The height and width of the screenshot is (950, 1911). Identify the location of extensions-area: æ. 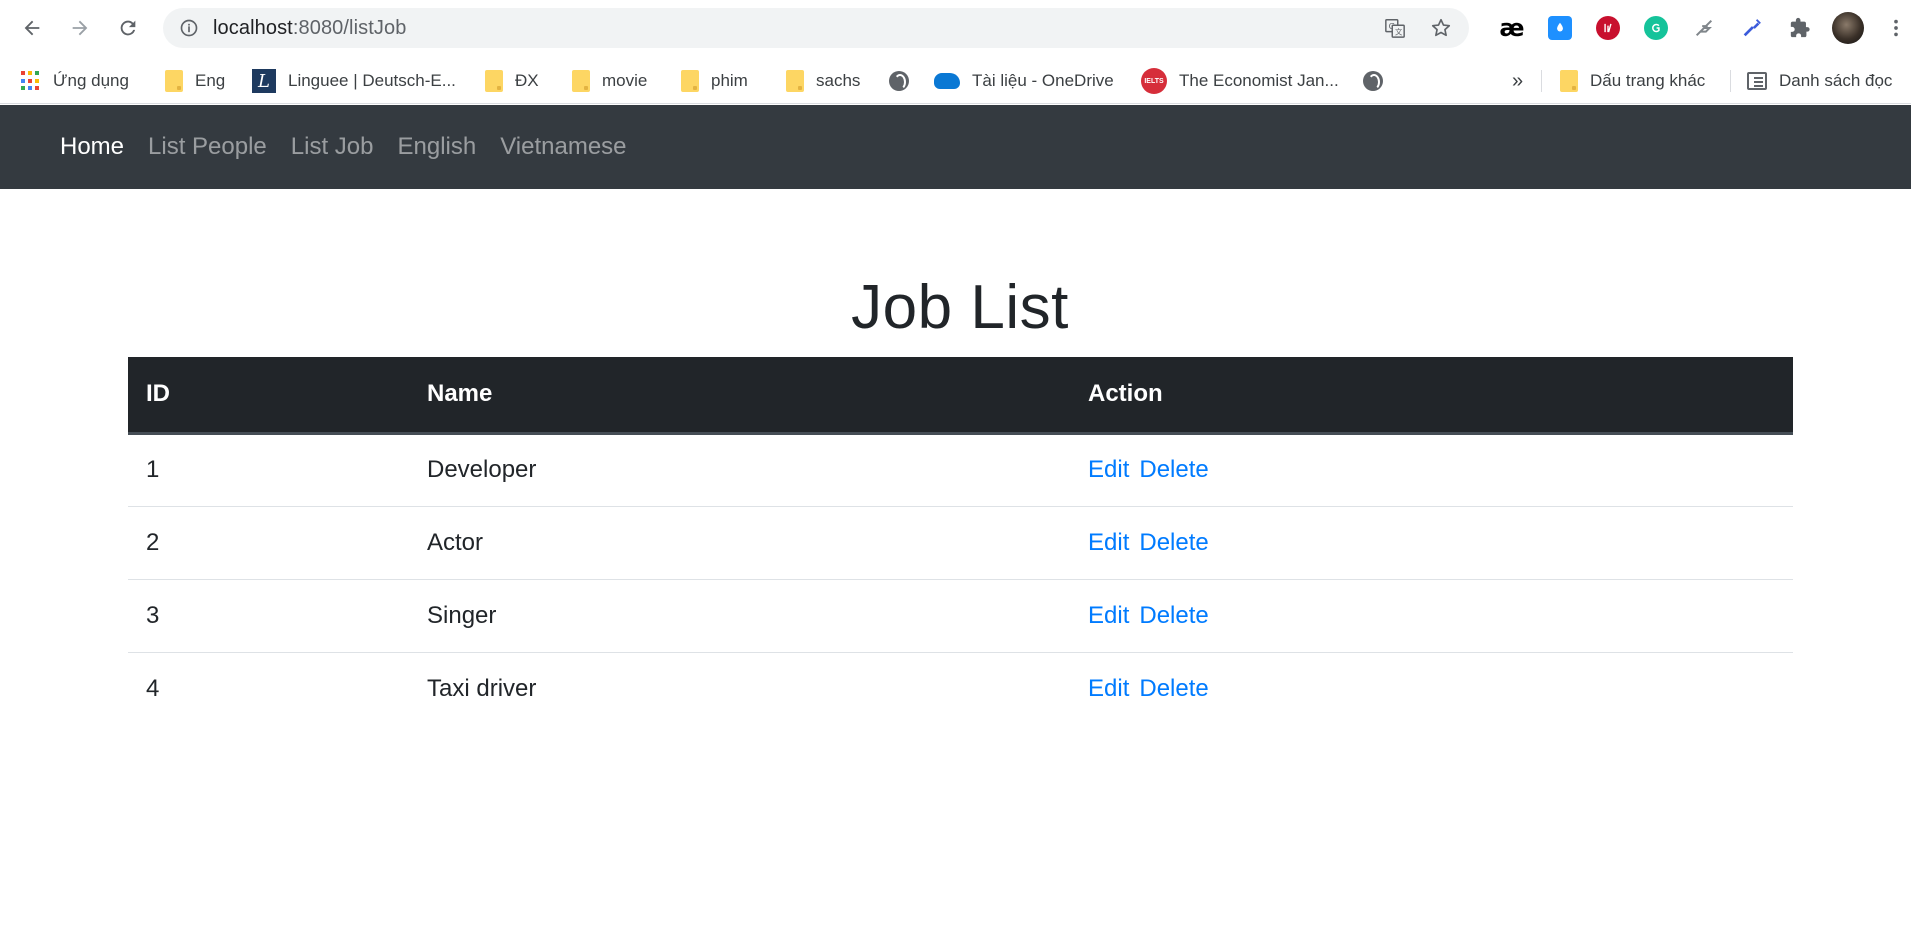
(1699, 28).